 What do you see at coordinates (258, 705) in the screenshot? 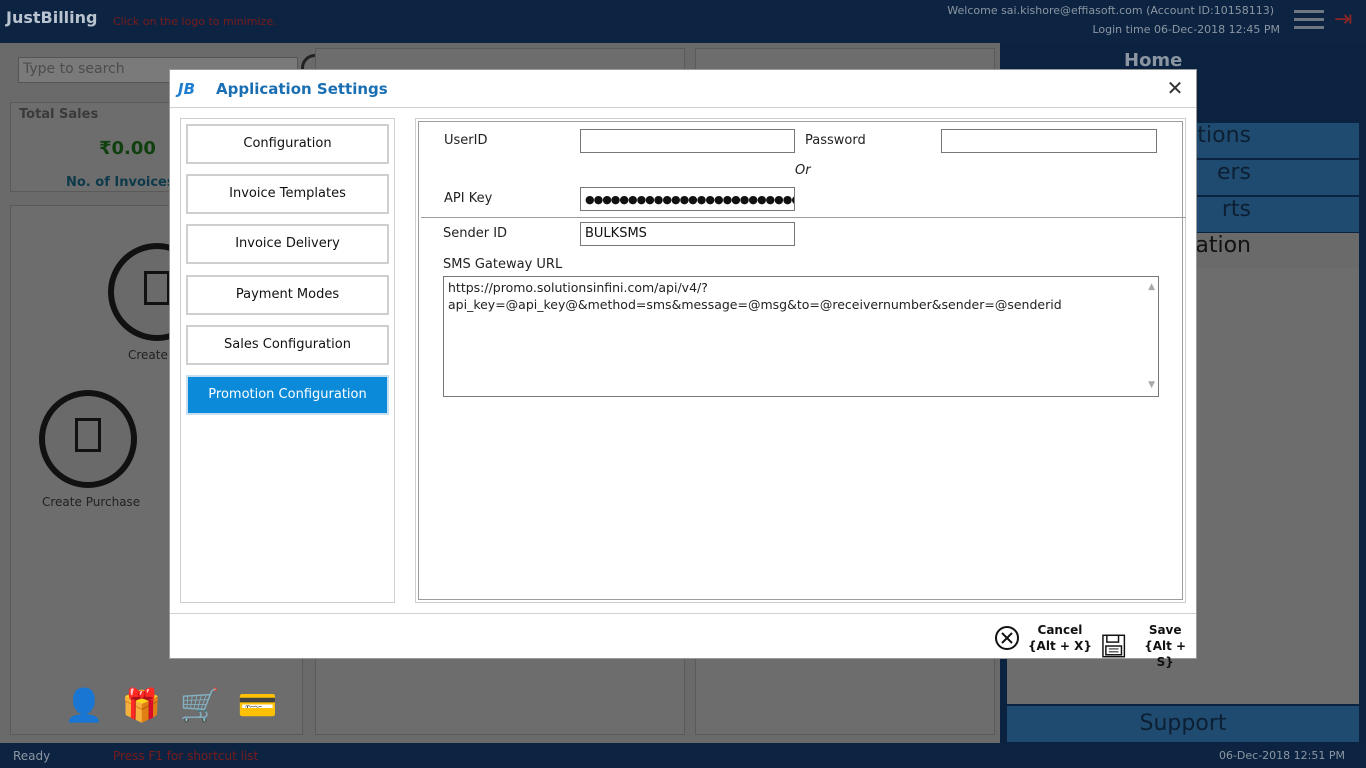
I see `payment-icon: 💳` at bounding box center [258, 705].